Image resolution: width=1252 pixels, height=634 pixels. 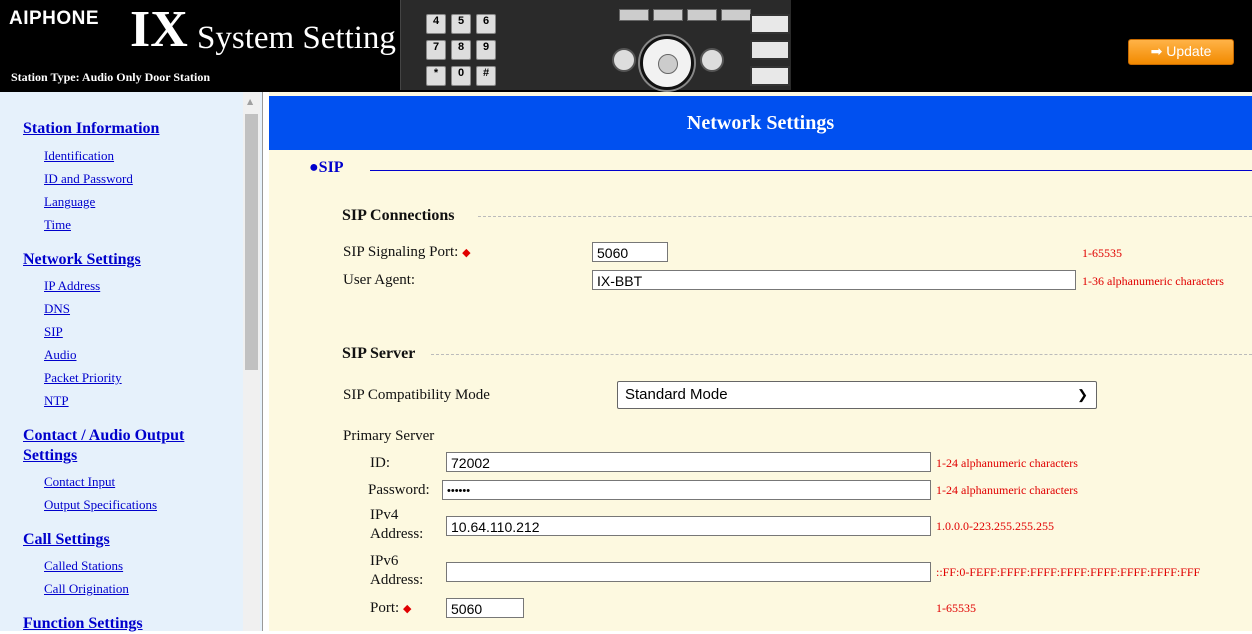 I want to click on nav-audio: Audio, so click(x=60, y=355).